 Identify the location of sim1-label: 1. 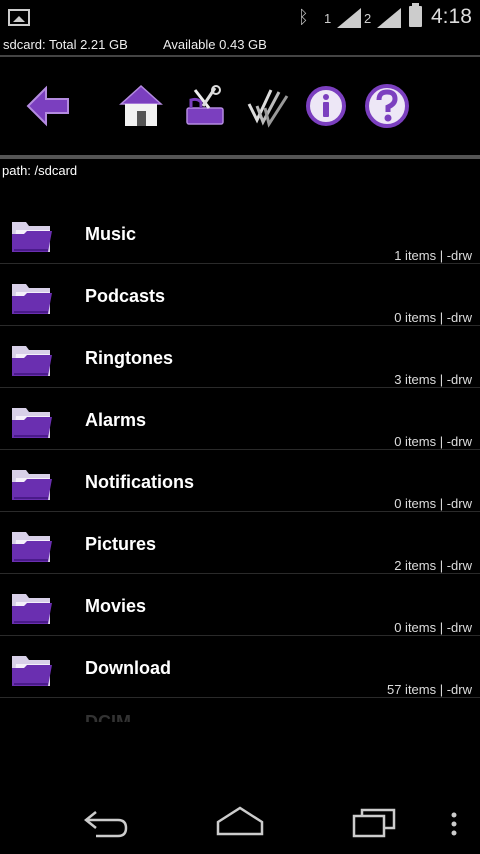
(328, 18).